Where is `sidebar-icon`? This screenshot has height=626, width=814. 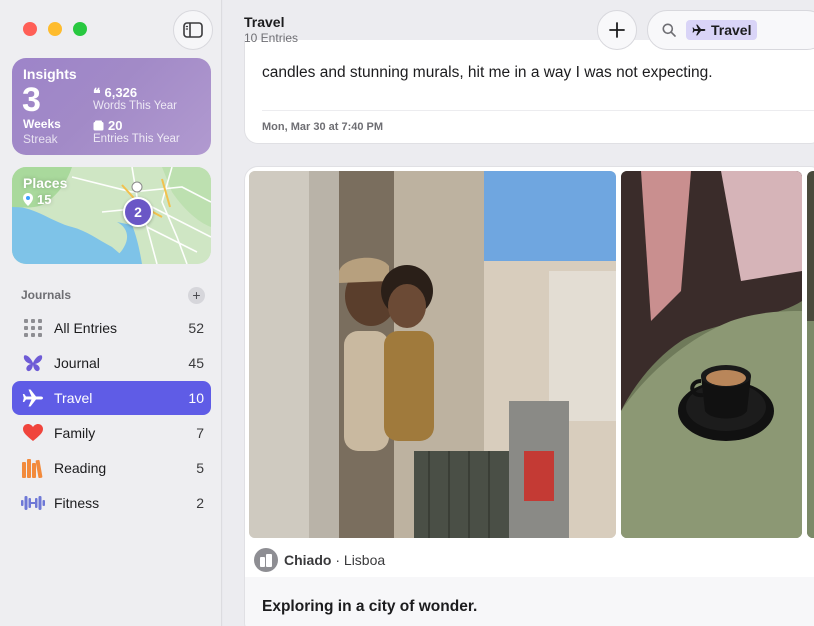
sidebar-icon is located at coordinates (193, 30).